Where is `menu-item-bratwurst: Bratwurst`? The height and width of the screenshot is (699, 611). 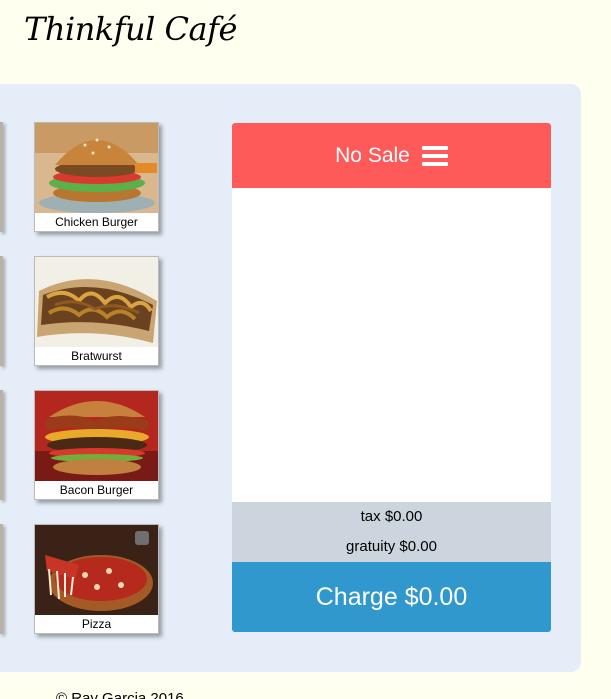
menu-item-bratwurst: Bratwurst is located at coordinates (96, 311).